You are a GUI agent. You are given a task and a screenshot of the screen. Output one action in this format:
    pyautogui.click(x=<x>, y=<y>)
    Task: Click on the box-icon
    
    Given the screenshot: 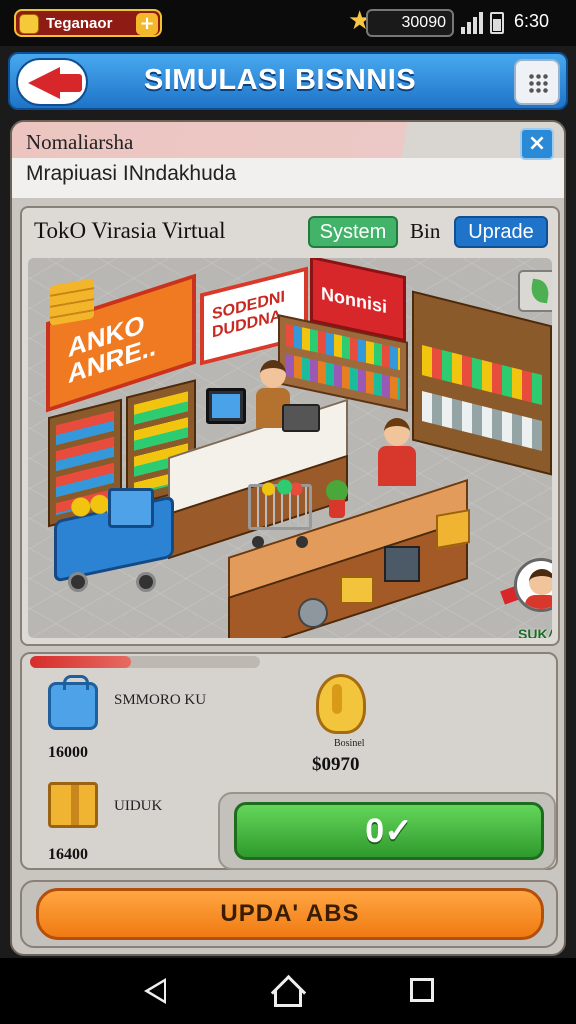 What is the action you would take?
    pyautogui.click(x=73, y=805)
    